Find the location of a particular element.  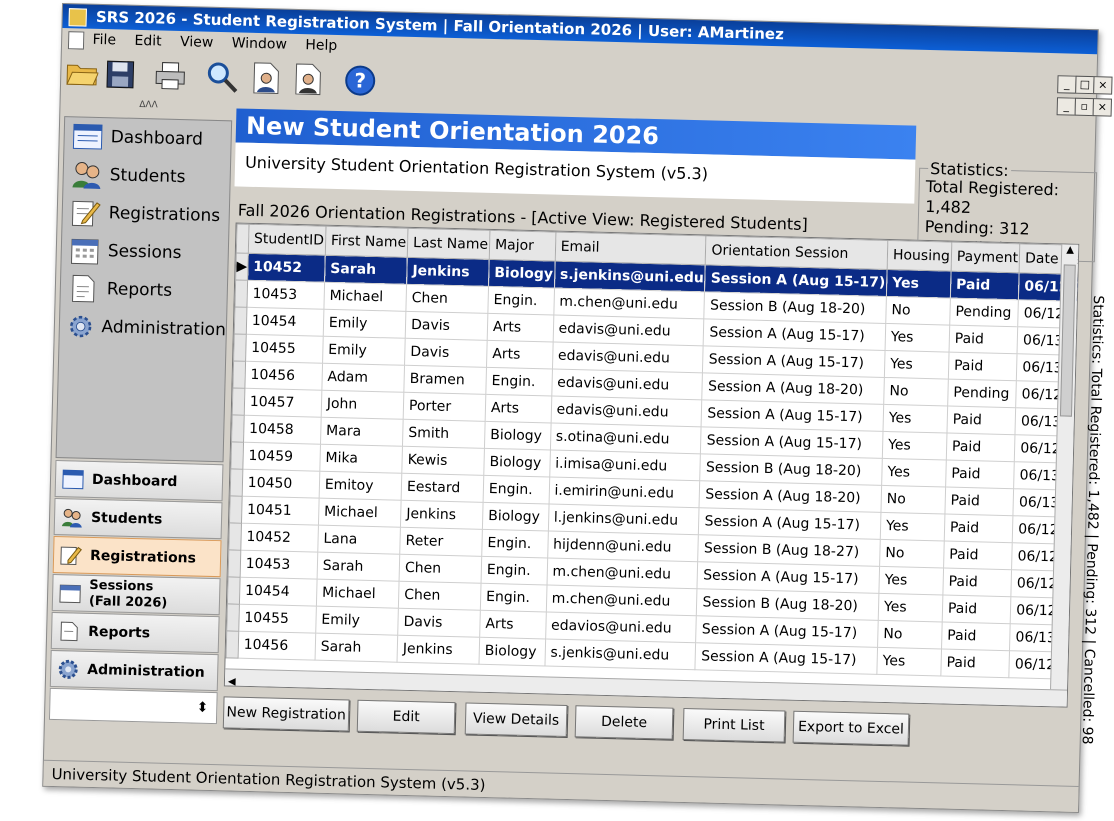

menu-window: Window is located at coordinates (260, 43).